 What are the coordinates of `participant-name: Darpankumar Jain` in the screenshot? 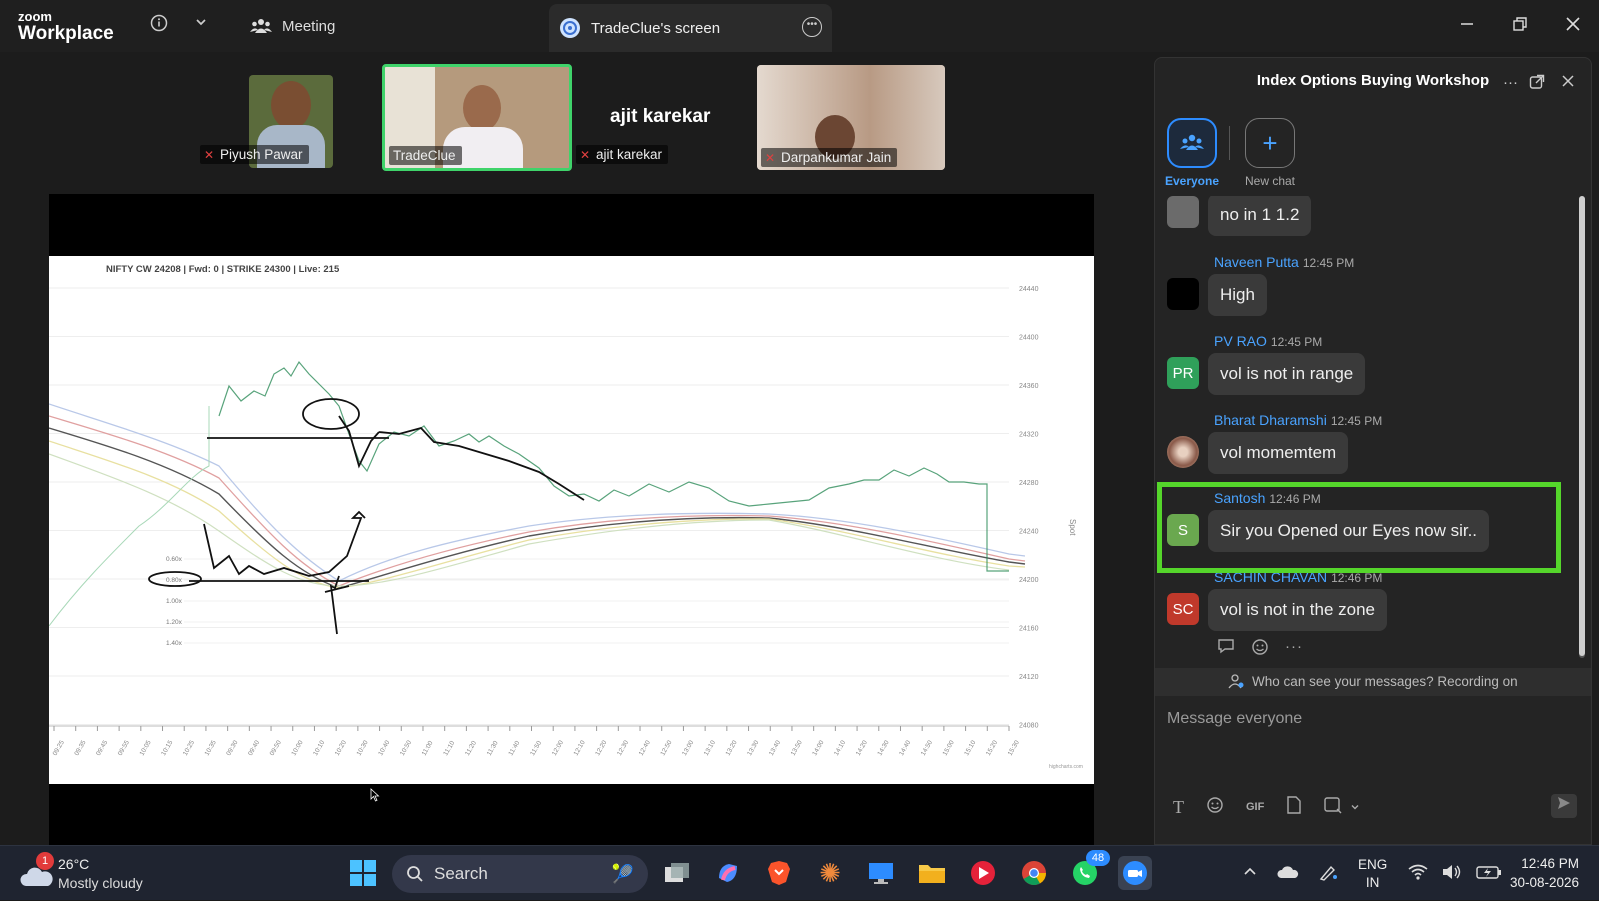 It's located at (836, 157).